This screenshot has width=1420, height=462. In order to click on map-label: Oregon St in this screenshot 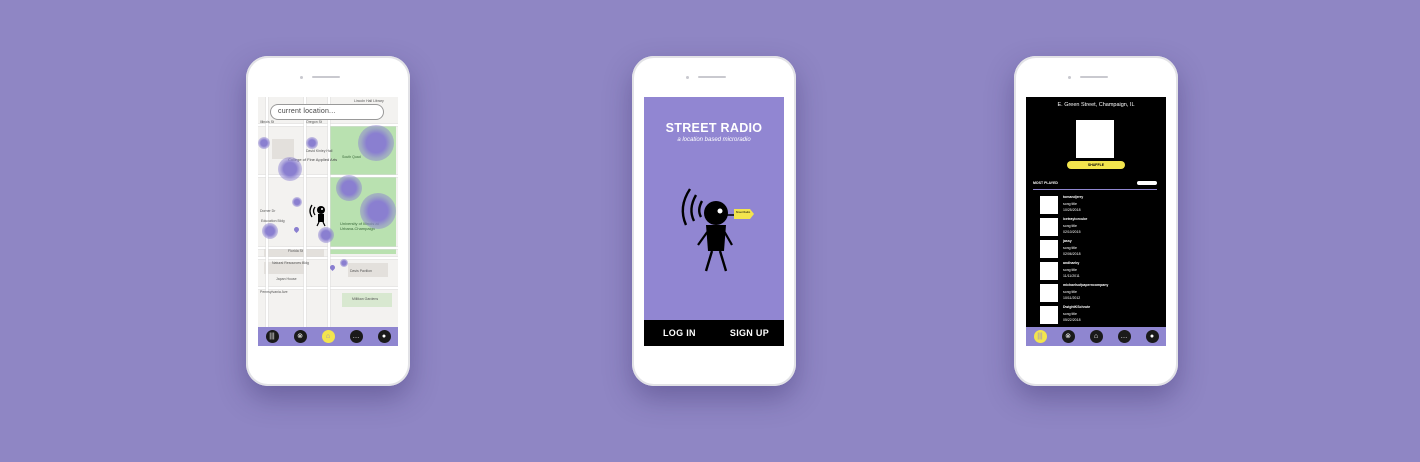, I will do `click(314, 122)`.